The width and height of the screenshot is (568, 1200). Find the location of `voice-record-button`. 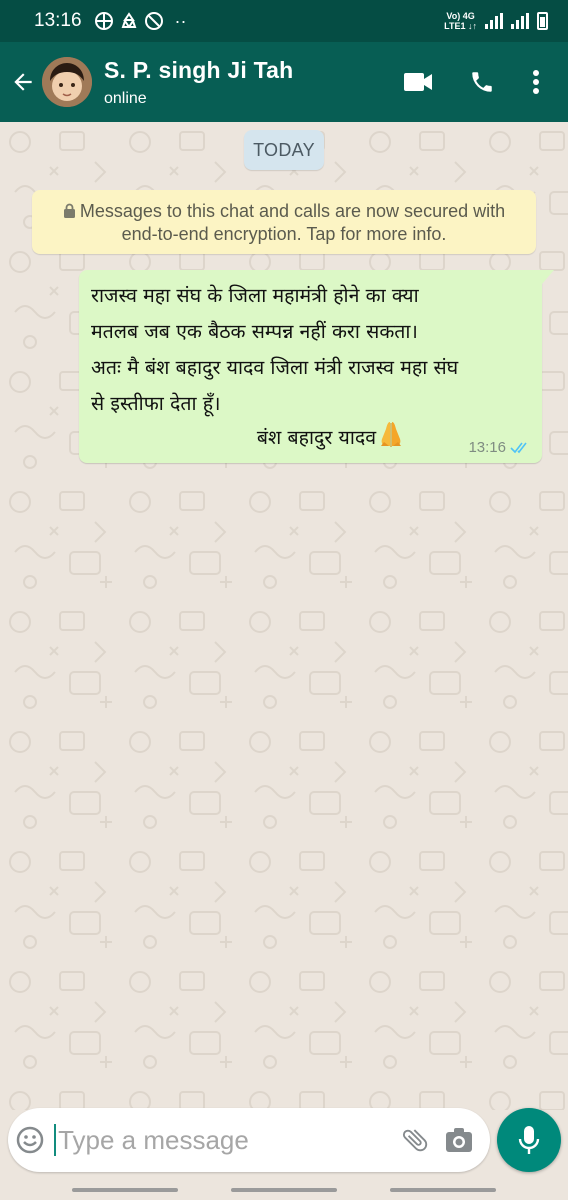

voice-record-button is located at coordinates (529, 1140).